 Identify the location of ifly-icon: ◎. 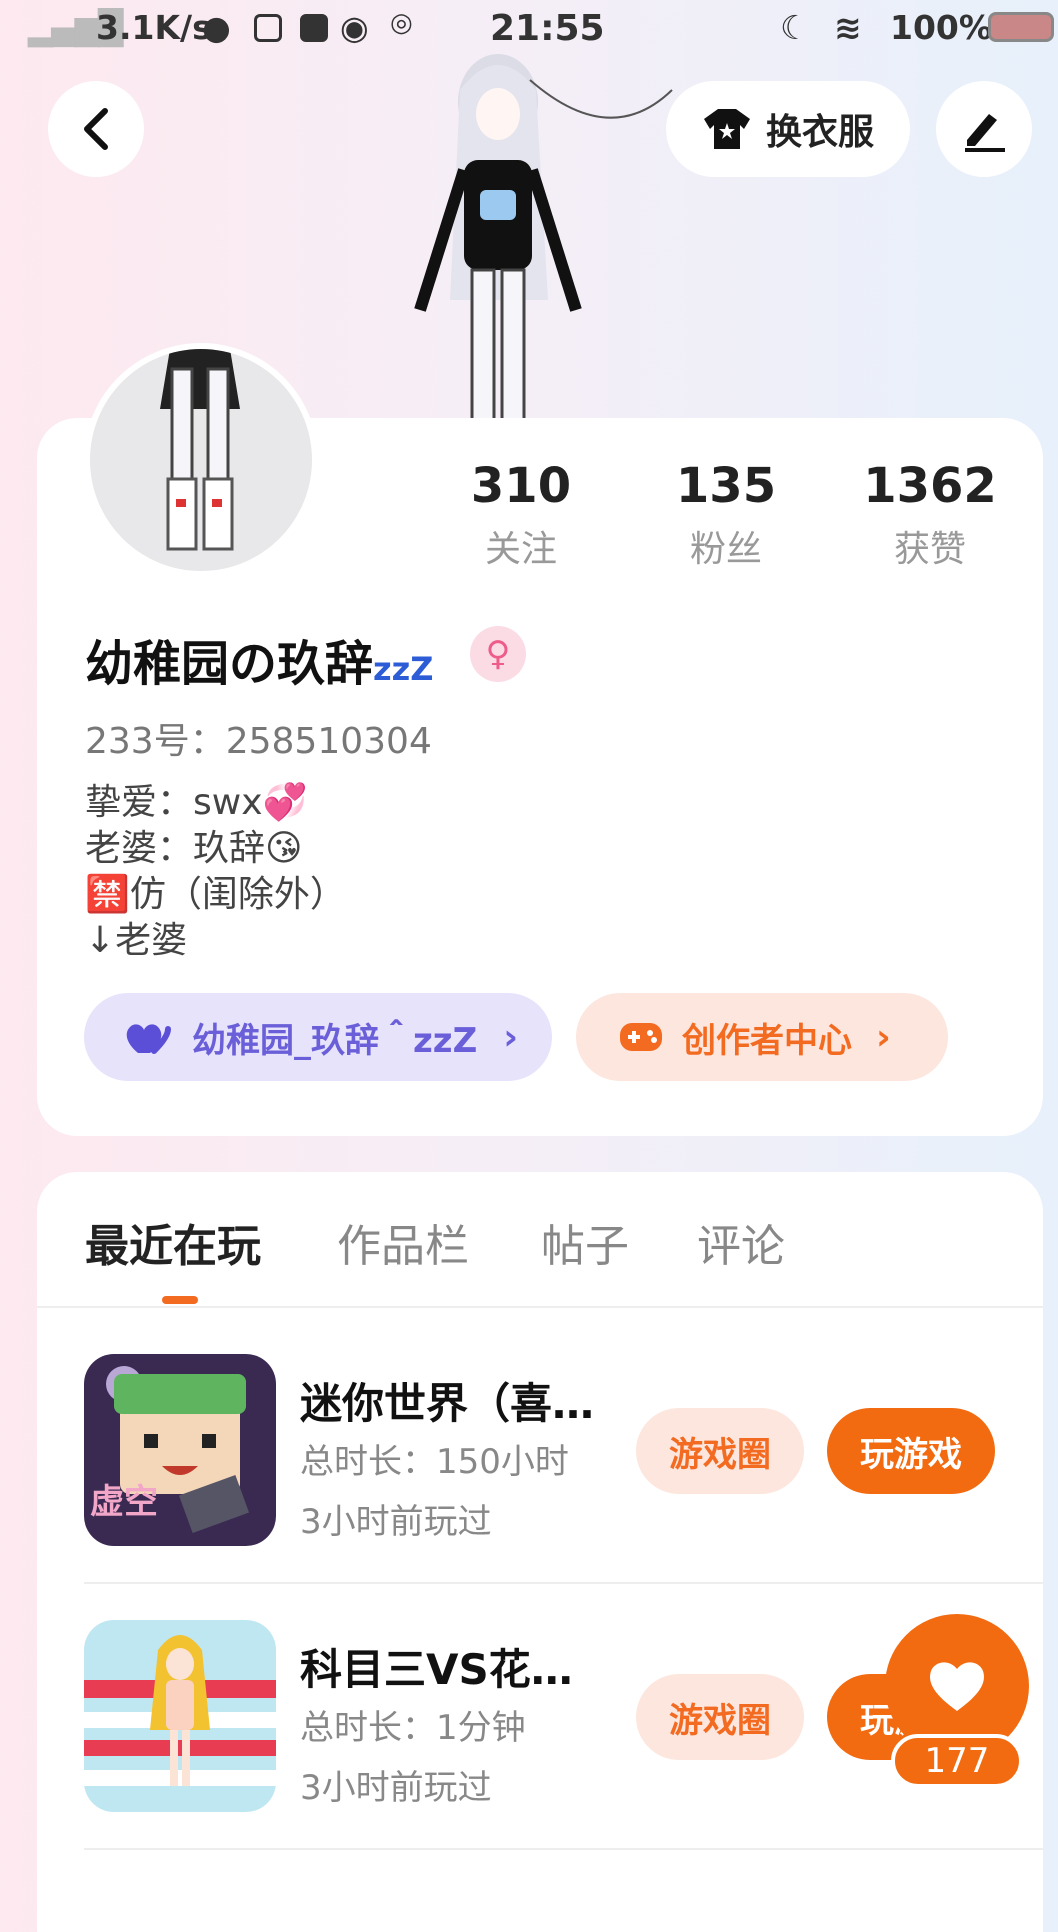
(401, 23).